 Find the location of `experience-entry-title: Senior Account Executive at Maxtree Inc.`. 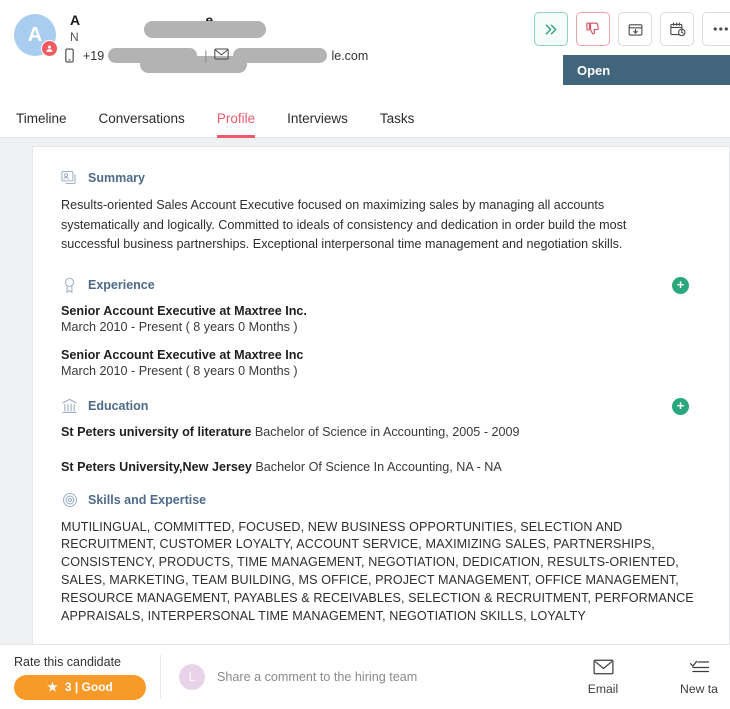

experience-entry-title: Senior Account Executive at Maxtree Inc. is located at coordinates (184, 310).